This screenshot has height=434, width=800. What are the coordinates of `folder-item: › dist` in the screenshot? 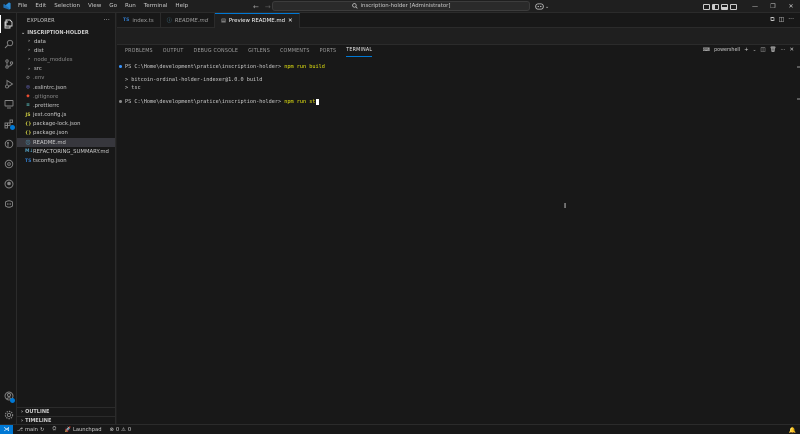 It's located at (66, 50).